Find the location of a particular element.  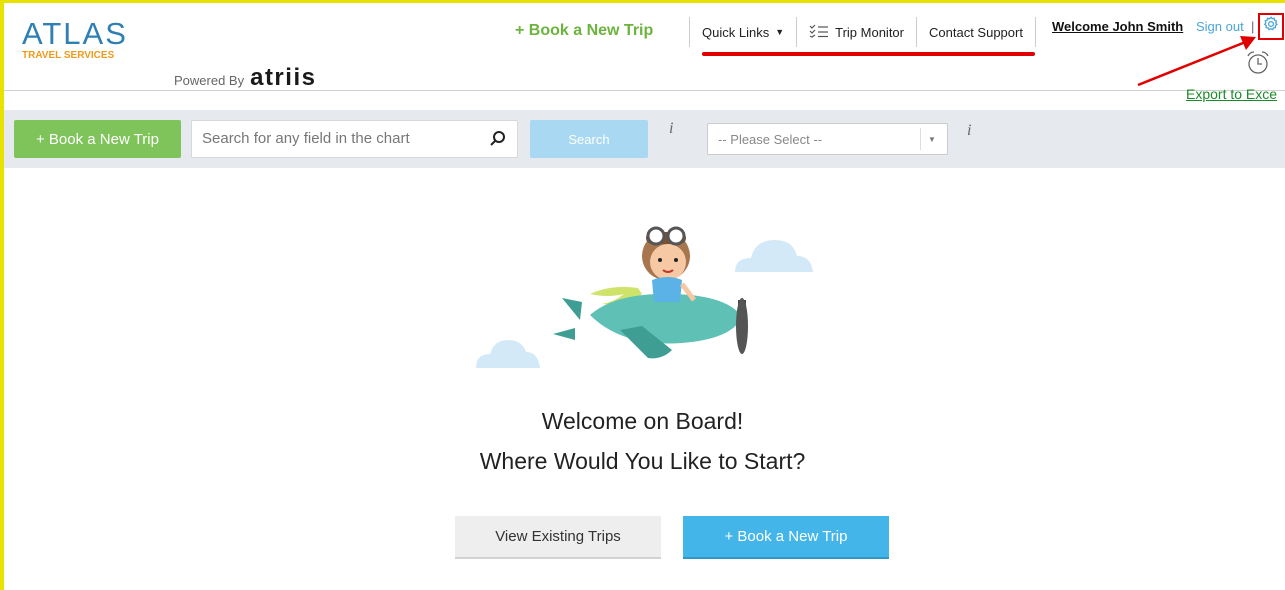

search-box is located at coordinates (354, 139).